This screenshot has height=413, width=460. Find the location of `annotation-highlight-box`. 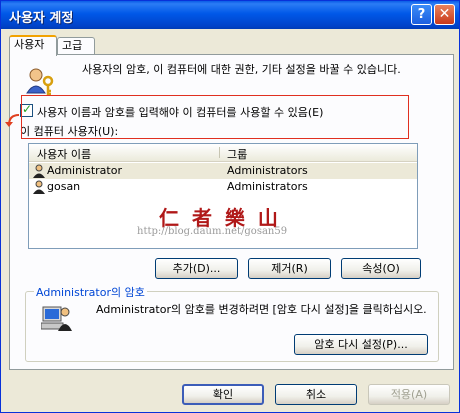

annotation-highlight-box is located at coordinates (215, 117).